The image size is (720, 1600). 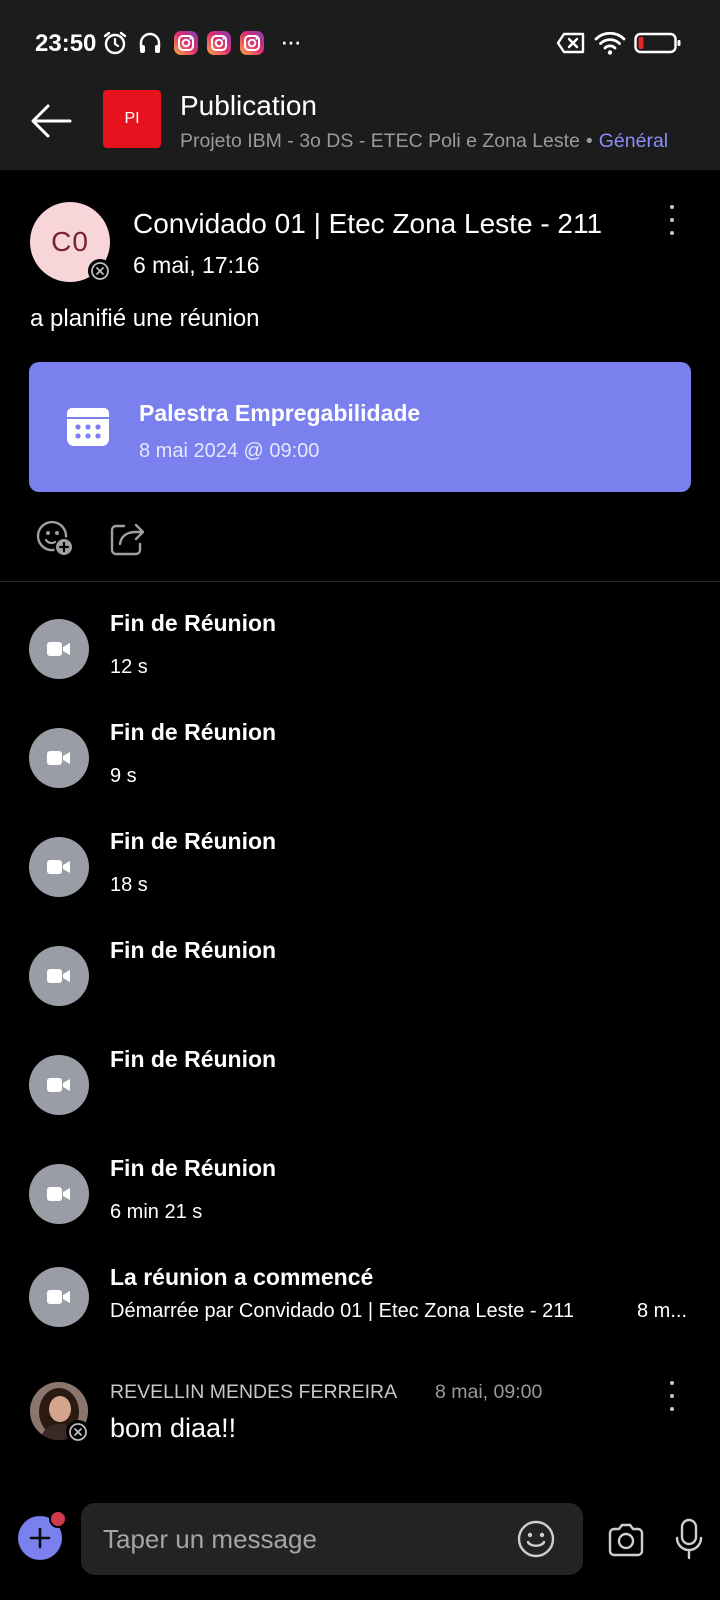 I want to click on back-arrow-icon, so click(x=51, y=121).